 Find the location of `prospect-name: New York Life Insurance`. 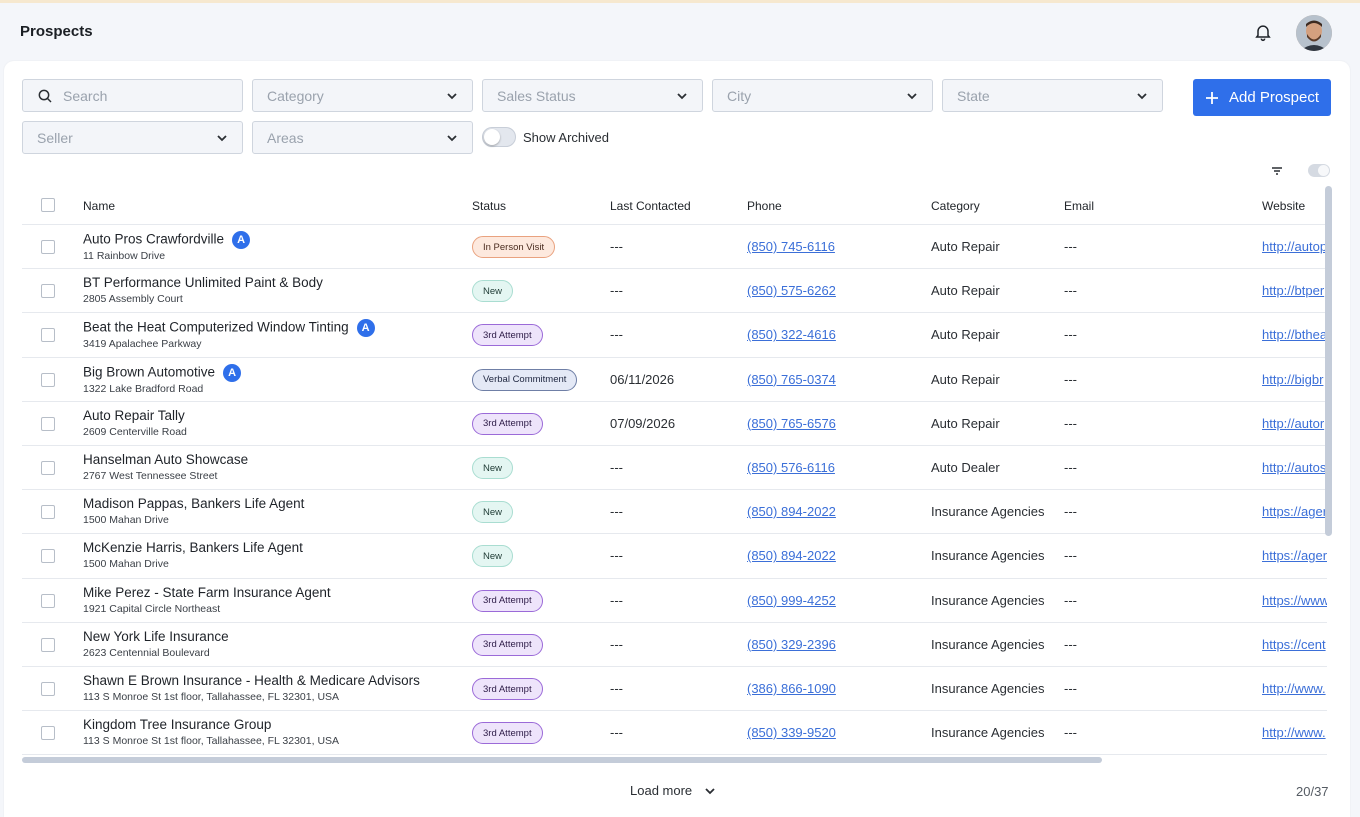

prospect-name: New York Life Insurance is located at coordinates (156, 636).